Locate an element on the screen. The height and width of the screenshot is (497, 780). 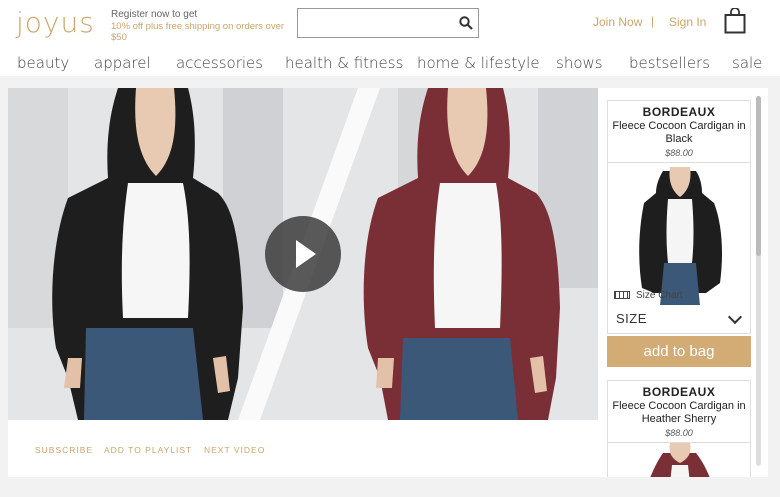
size-label: SIZE is located at coordinates (631, 318).